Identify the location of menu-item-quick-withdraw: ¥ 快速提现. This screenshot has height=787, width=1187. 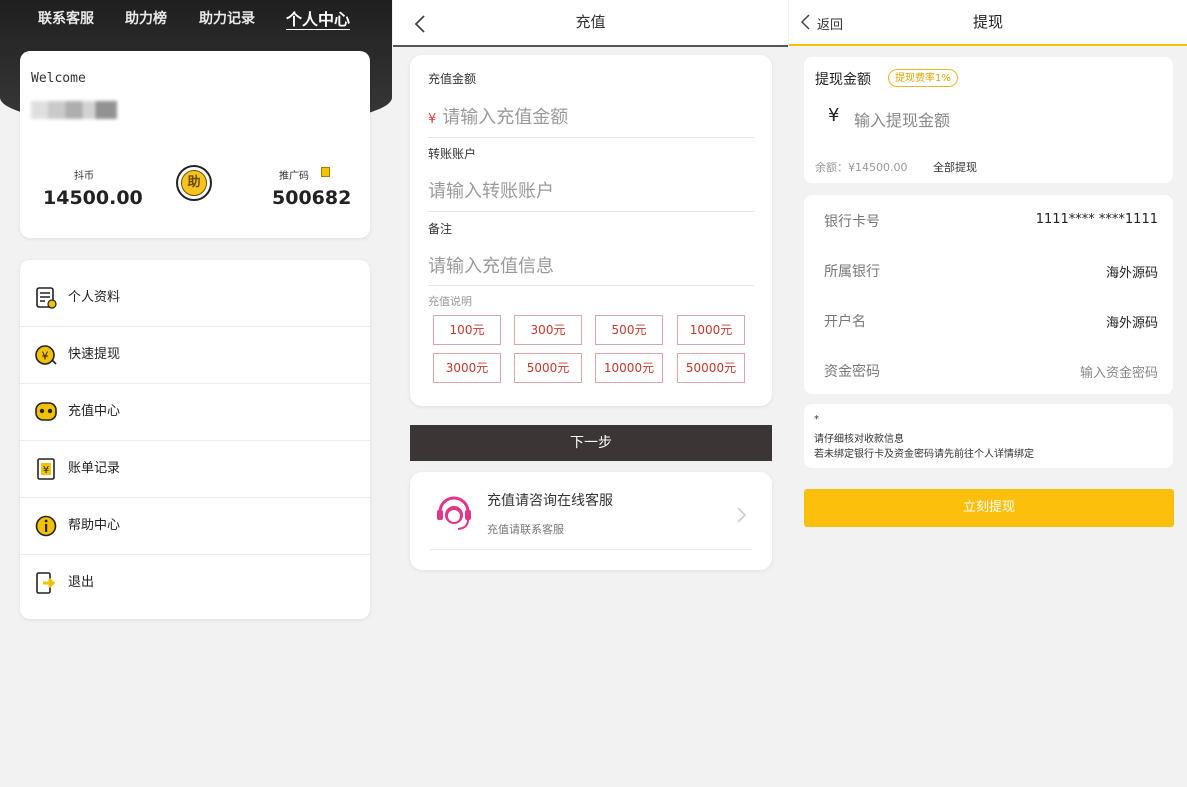
(195, 355).